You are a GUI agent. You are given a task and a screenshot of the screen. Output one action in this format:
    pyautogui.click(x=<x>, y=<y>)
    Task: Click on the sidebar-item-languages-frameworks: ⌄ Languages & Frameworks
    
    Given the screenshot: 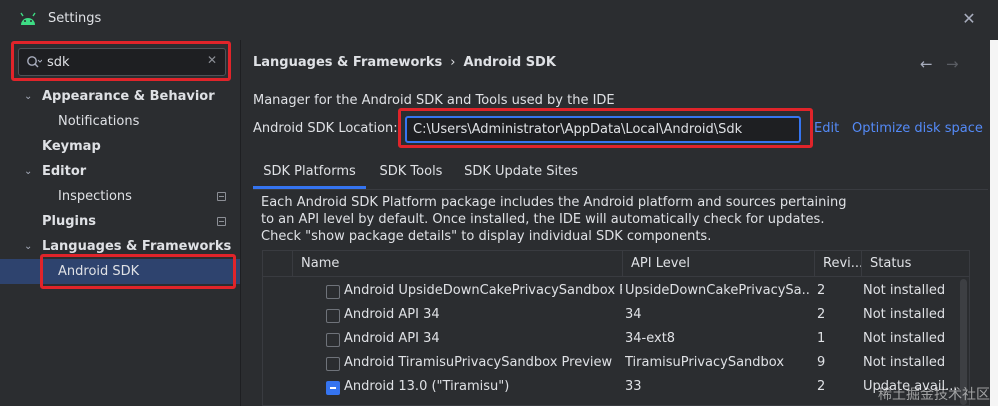 What is the action you would take?
    pyautogui.click(x=120, y=246)
    